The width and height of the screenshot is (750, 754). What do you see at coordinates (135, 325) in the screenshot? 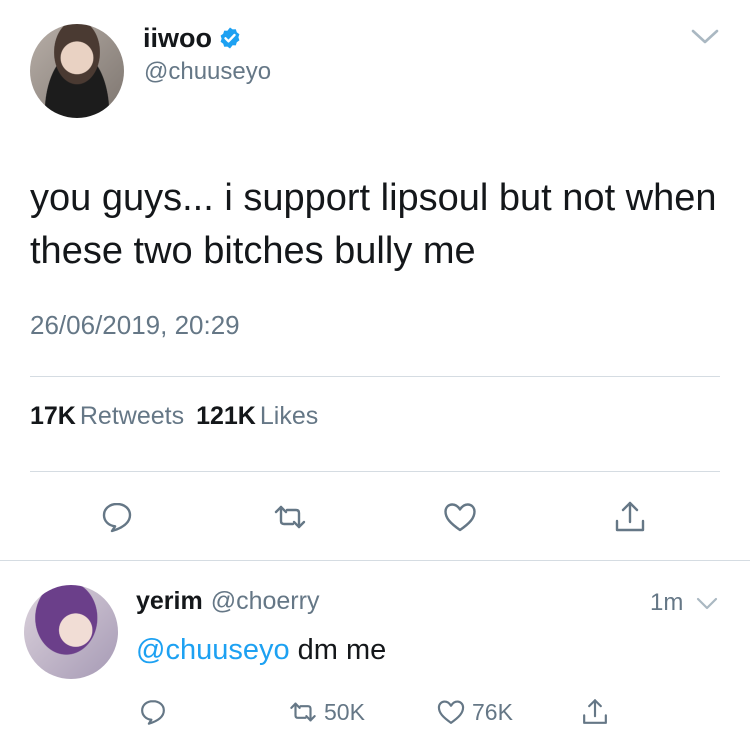
I see `tweet-timestamp: 26/06/2019, 20:29` at bounding box center [135, 325].